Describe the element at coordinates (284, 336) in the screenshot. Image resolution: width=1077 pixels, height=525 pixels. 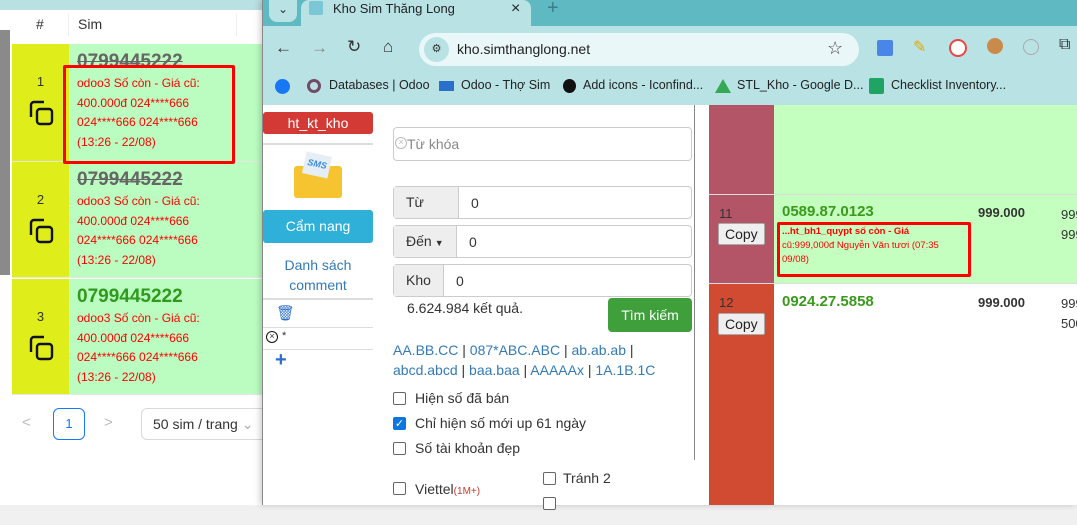
I see `star-marker: *` at that location.